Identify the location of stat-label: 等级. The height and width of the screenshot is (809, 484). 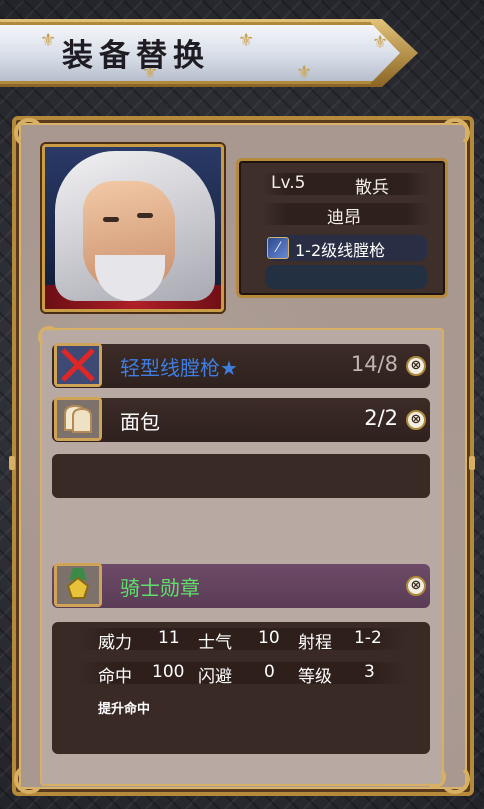
(315, 677).